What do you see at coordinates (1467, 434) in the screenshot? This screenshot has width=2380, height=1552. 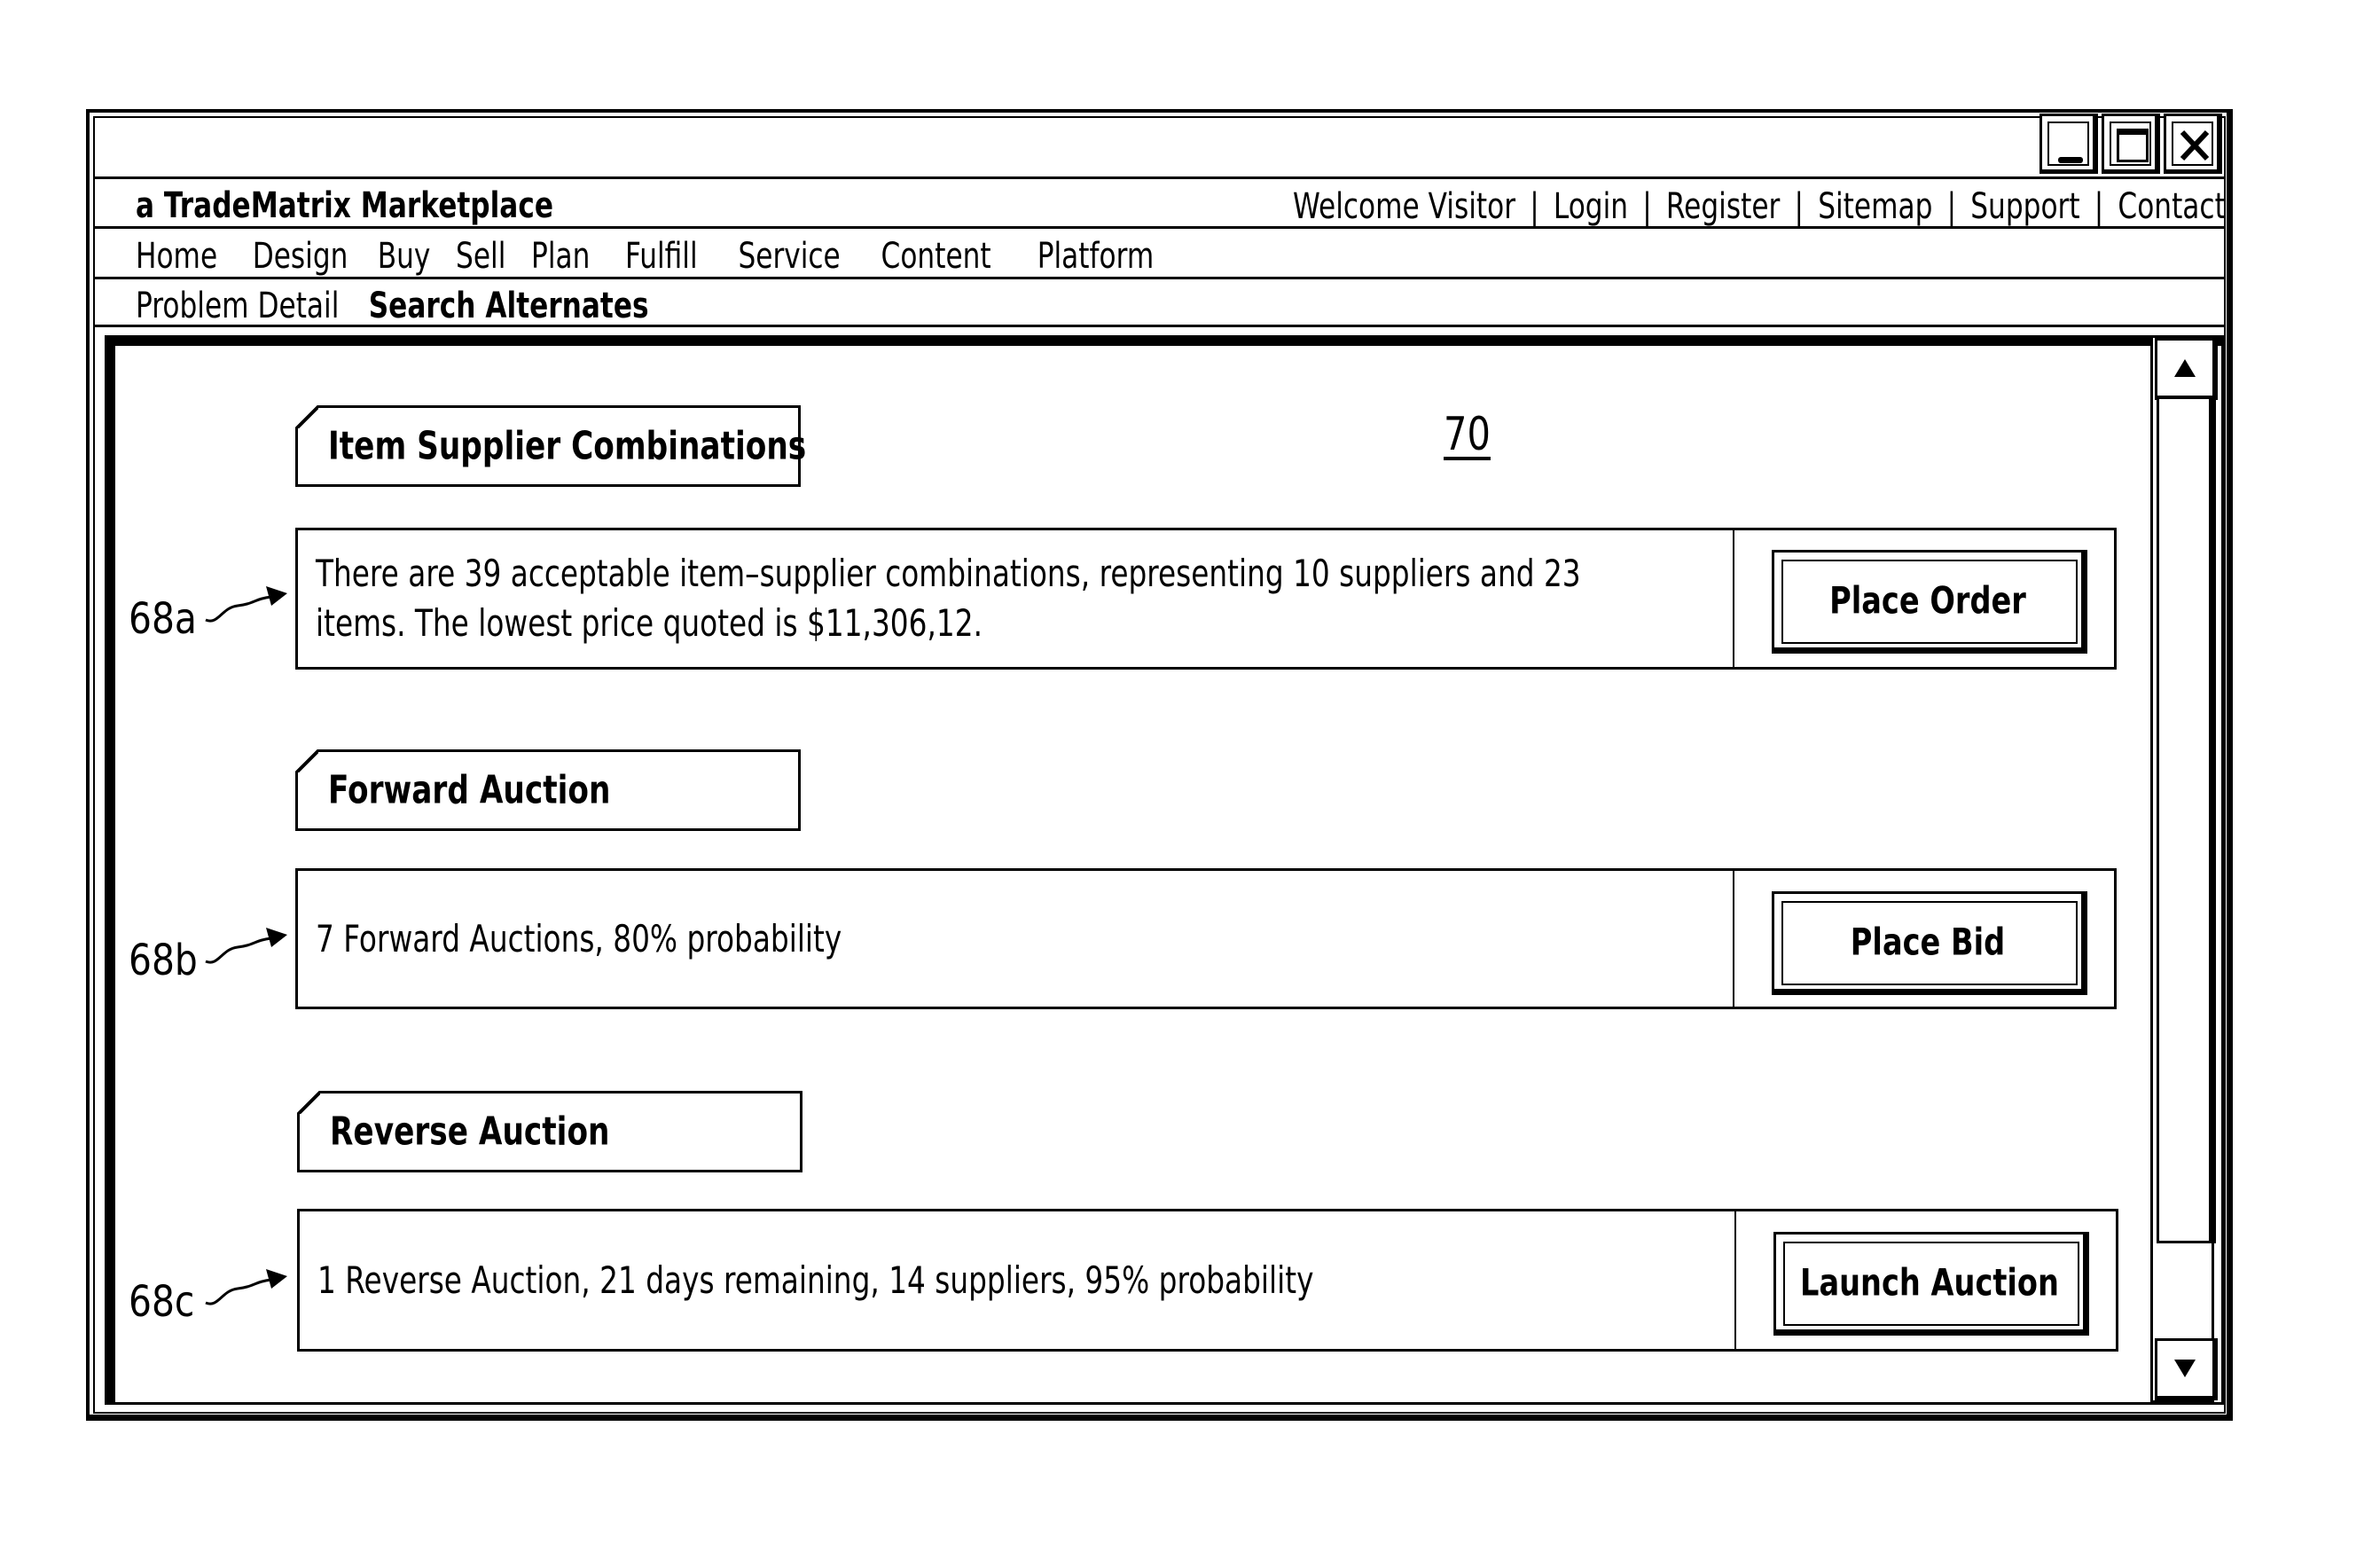 I see `figure-reference-label: 70` at bounding box center [1467, 434].